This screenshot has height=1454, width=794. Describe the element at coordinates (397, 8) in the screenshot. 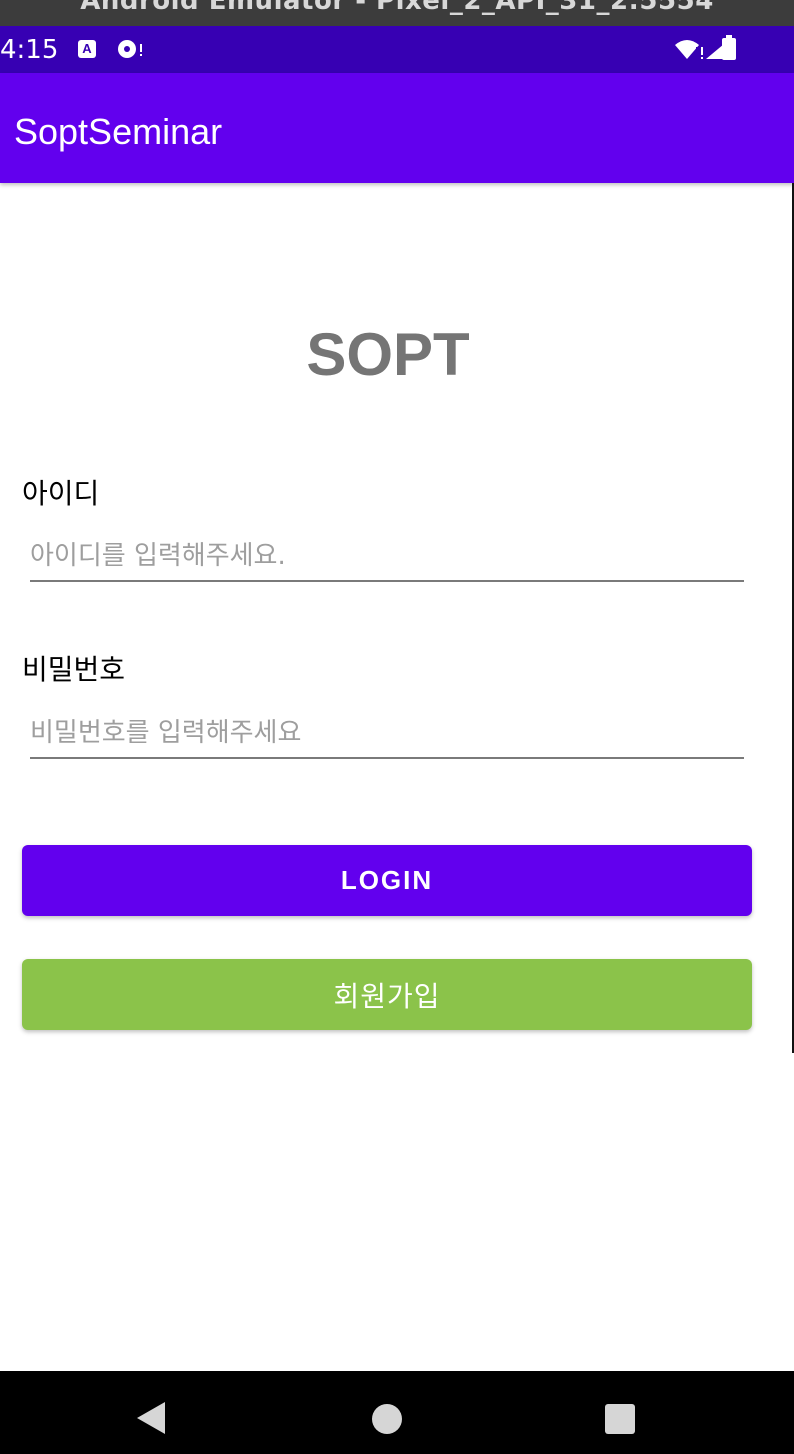

I see `emulator-window-title: Android Emulator - Pixel_2_API_31_2:5554` at that location.